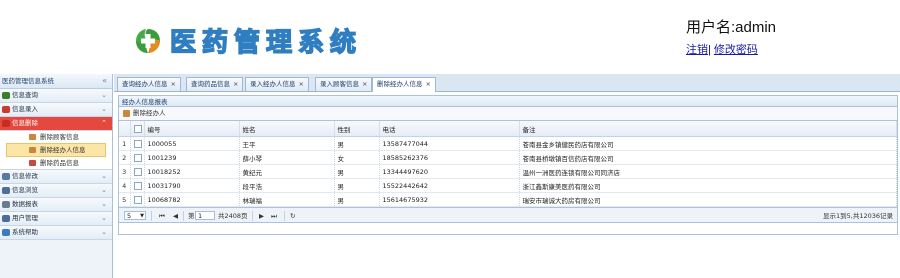  I want to click on app-logo: 医药管理系统, so click(248, 40).